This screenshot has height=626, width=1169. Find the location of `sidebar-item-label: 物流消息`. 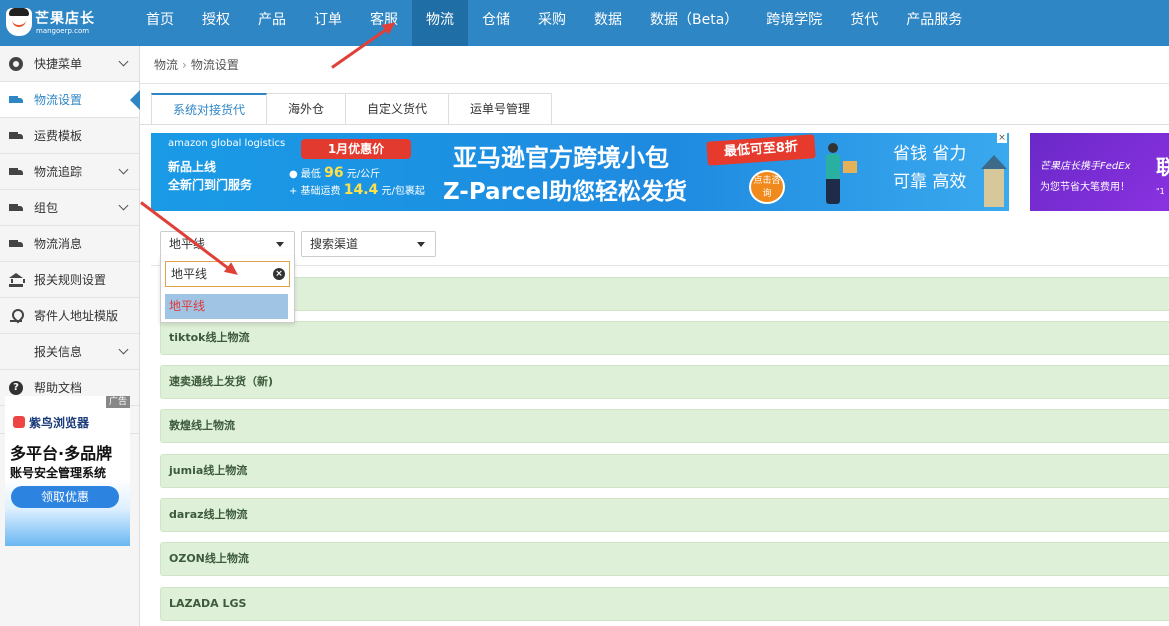

sidebar-item-label: 物流消息 is located at coordinates (58, 244).